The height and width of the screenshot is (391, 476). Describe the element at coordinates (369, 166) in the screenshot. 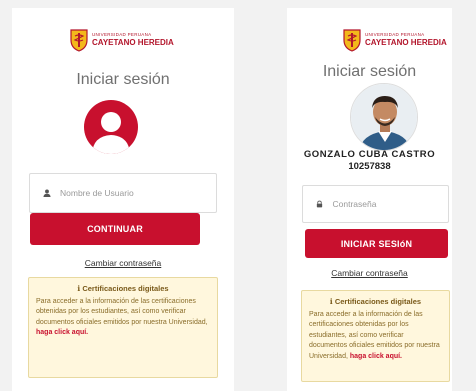

I see `user-code: 10257838` at that location.